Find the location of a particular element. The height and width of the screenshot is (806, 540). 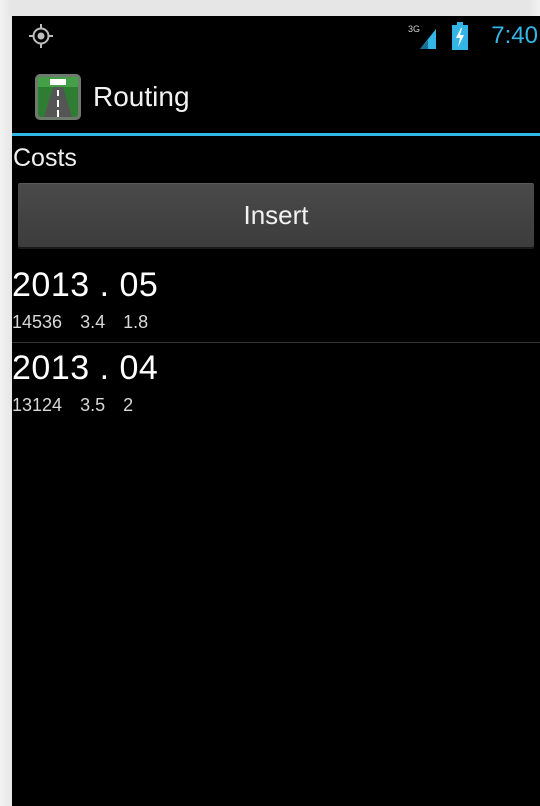

list-item-title: 2013 . 05 is located at coordinates (85, 285).